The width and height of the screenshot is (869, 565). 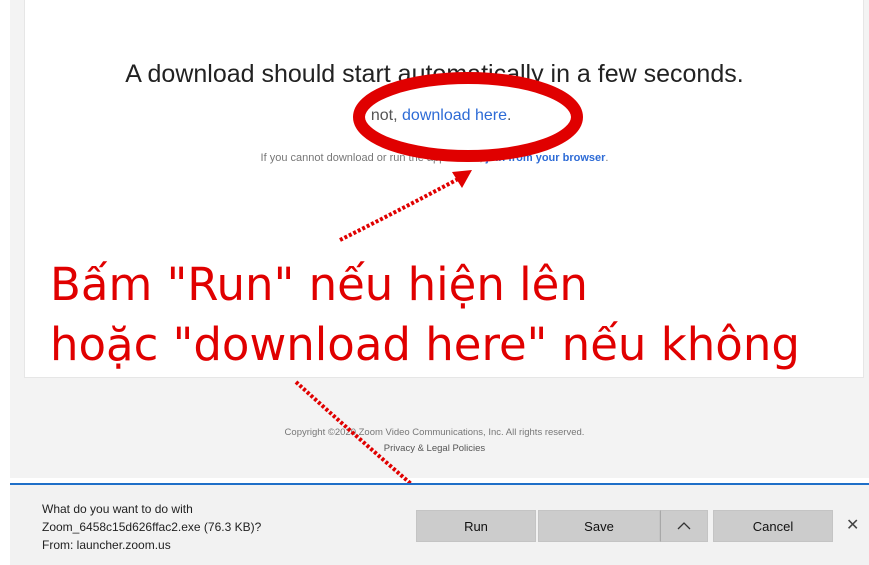 I want to click on browser-join-suffix: ., so click(x=607, y=158).